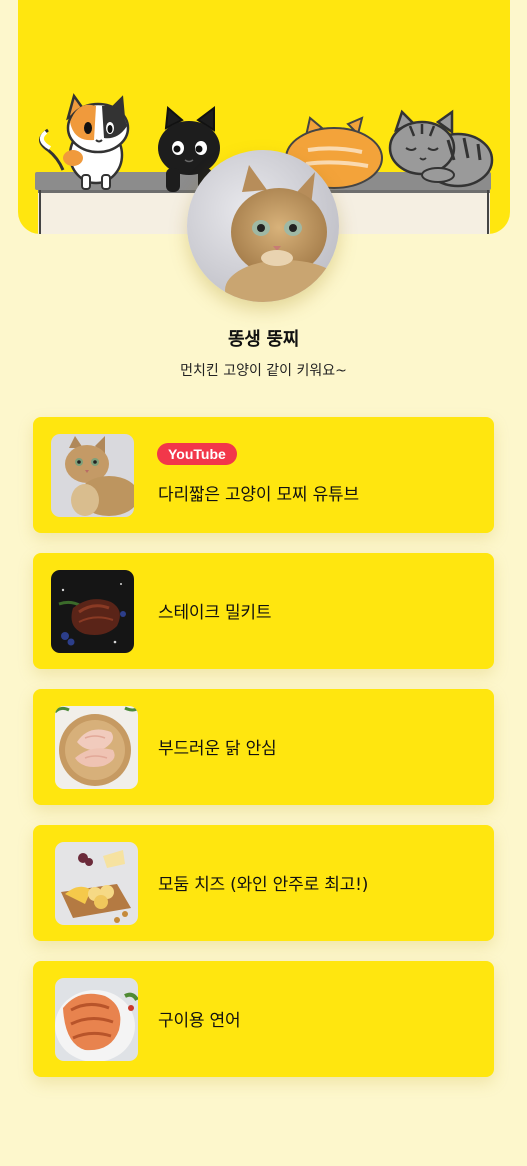  Describe the element at coordinates (96, 883) in the screenshot. I see `cheese-board-photo-icon` at that location.